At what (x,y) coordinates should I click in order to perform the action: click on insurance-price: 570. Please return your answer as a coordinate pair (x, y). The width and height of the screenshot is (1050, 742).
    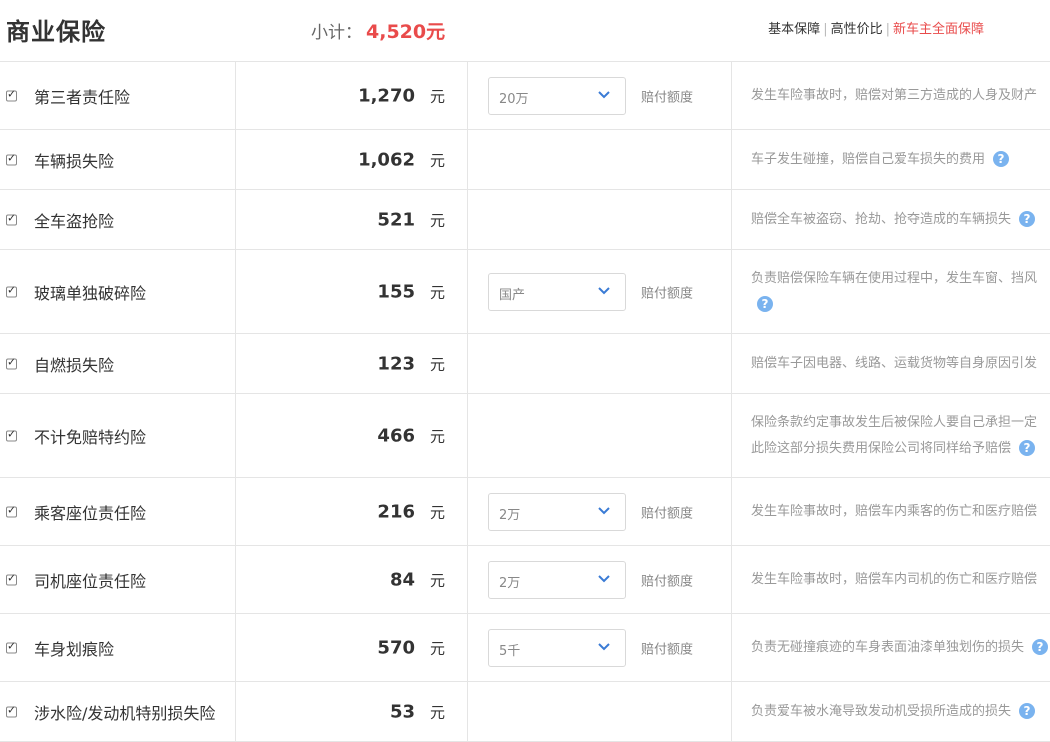
    Looking at the image, I should click on (396, 647).